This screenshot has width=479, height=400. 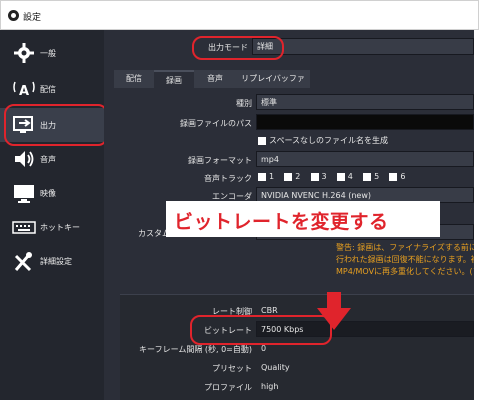 What do you see at coordinates (216, 123) in the screenshot?
I see `recording-path-label: 録画ファイルのパス` at bounding box center [216, 123].